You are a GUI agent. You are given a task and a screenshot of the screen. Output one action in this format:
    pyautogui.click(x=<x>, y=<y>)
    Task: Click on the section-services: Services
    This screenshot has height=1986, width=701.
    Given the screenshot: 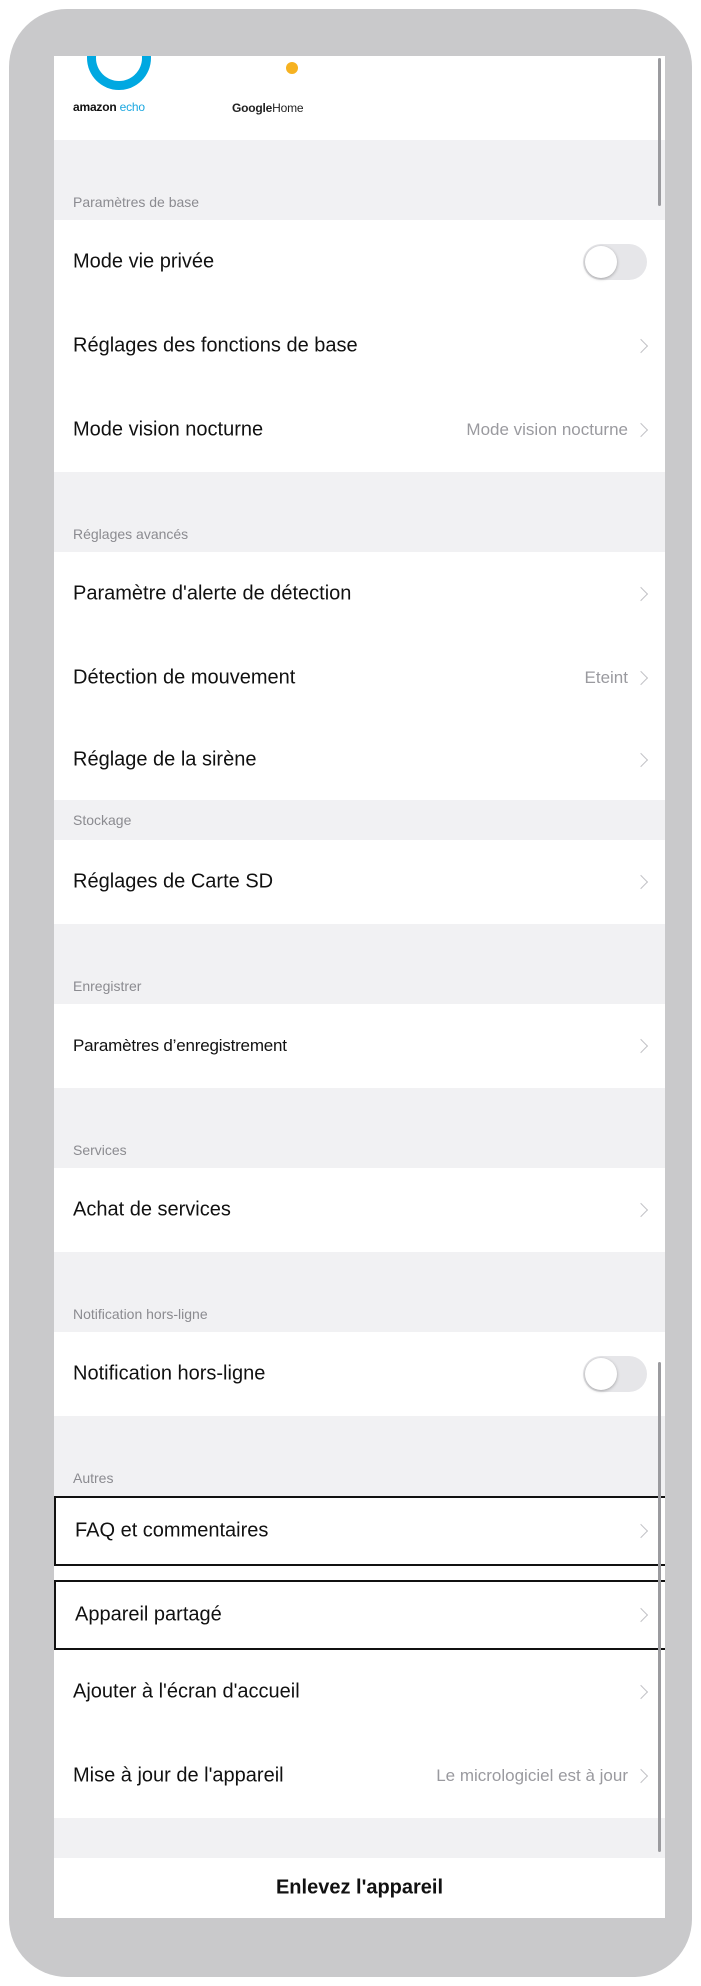 What is the action you would take?
    pyautogui.click(x=359, y=1128)
    